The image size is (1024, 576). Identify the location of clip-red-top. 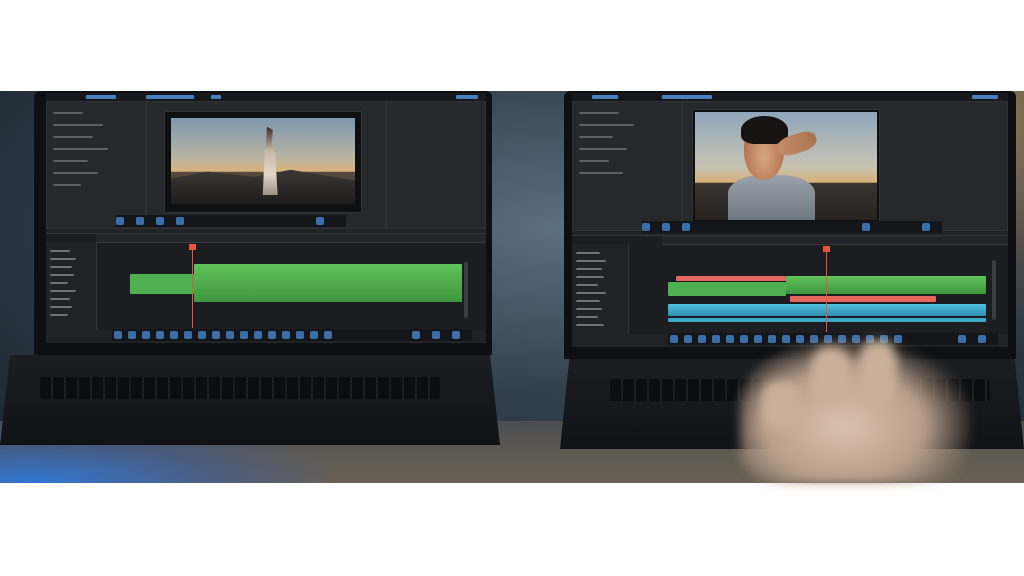
(731, 278).